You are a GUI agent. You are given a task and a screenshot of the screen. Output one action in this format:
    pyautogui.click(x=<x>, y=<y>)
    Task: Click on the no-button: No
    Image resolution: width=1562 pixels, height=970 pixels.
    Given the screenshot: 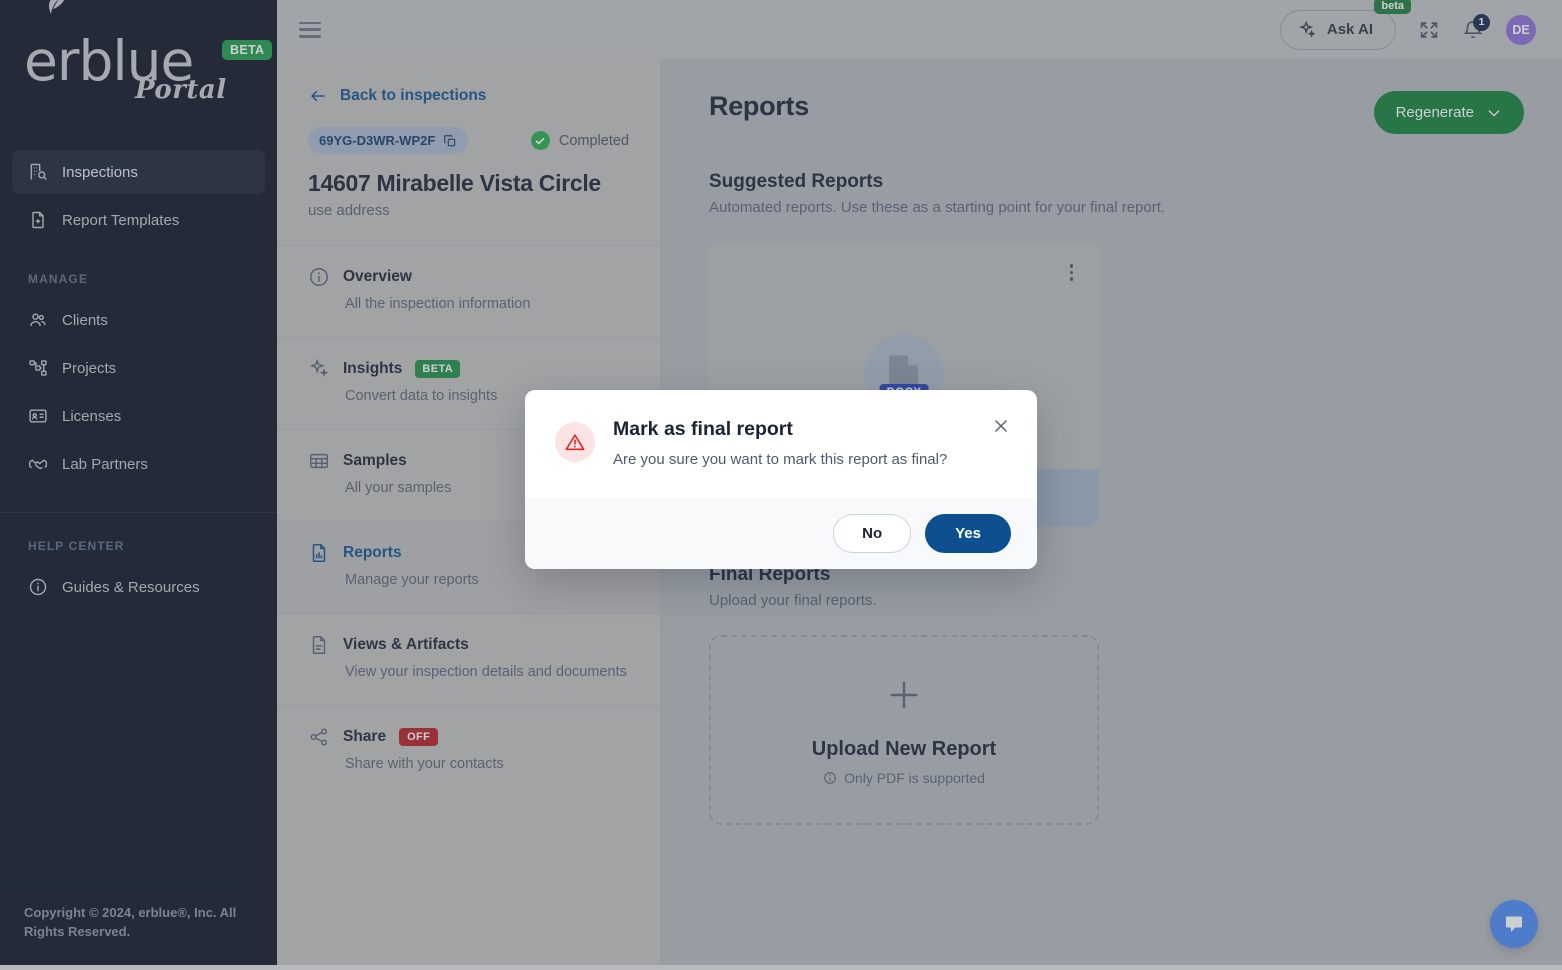 What is the action you would take?
    pyautogui.click(x=872, y=533)
    